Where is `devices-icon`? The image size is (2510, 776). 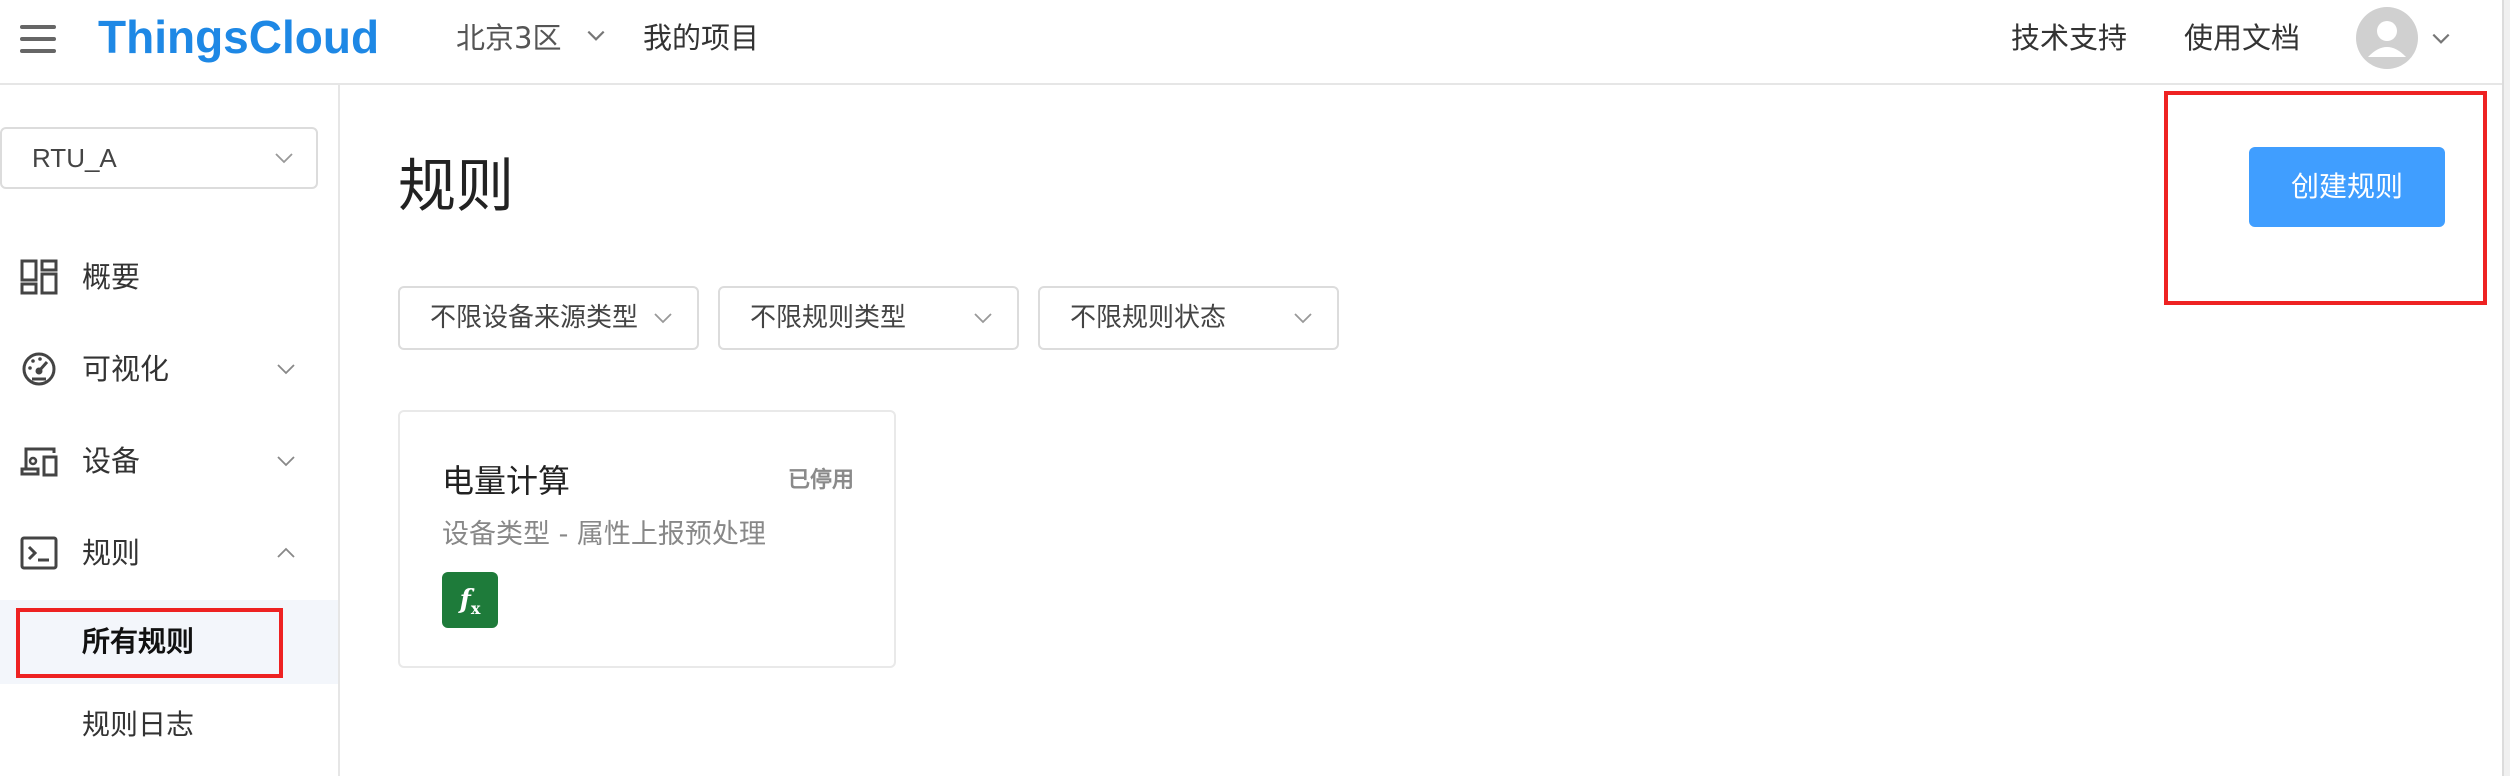 devices-icon is located at coordinates (39, 462).